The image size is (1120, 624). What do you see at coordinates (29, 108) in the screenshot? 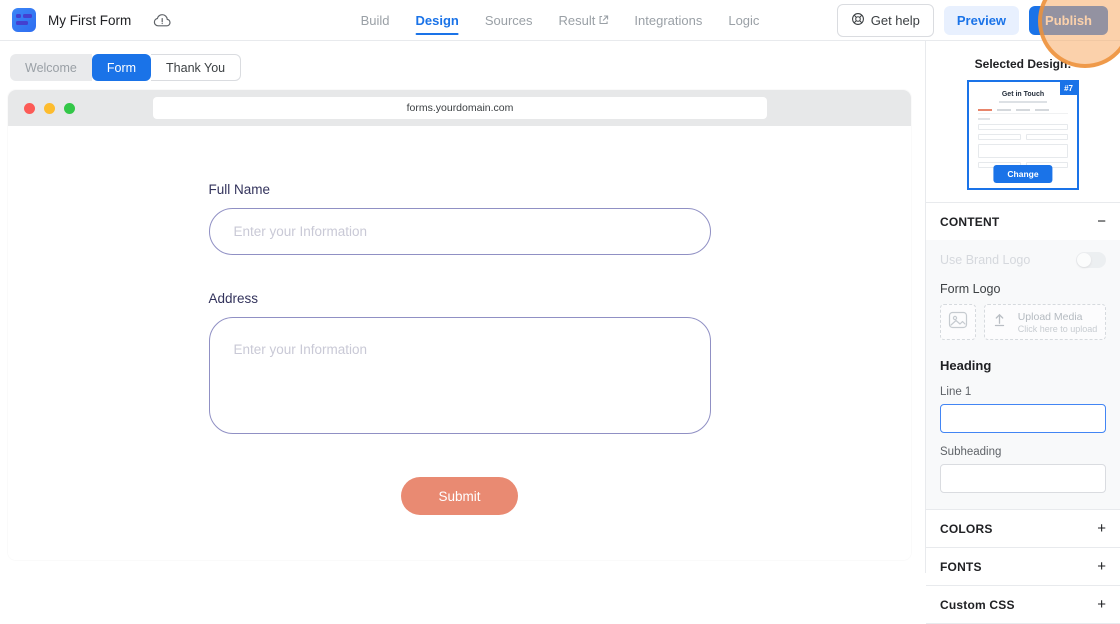
I see `traffic-light-red` at bounding box center [29, 108].